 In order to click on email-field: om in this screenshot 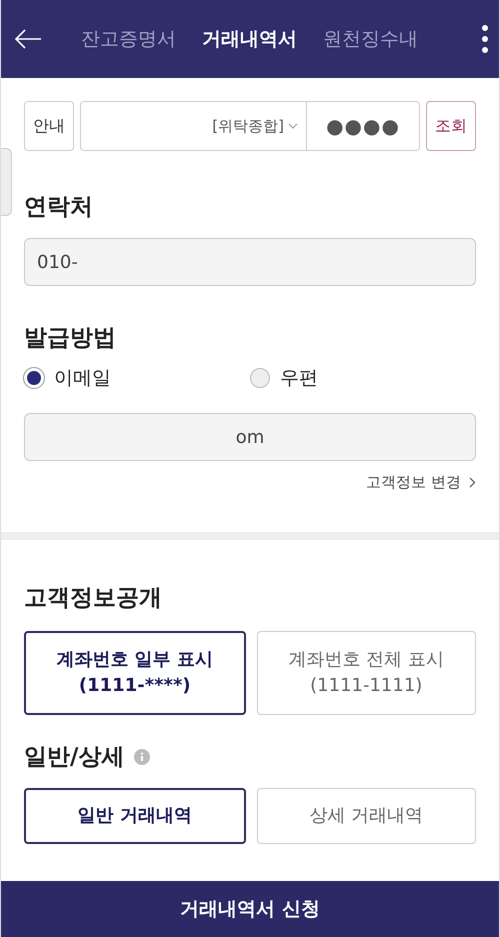, I will do `click(250, 437)`.